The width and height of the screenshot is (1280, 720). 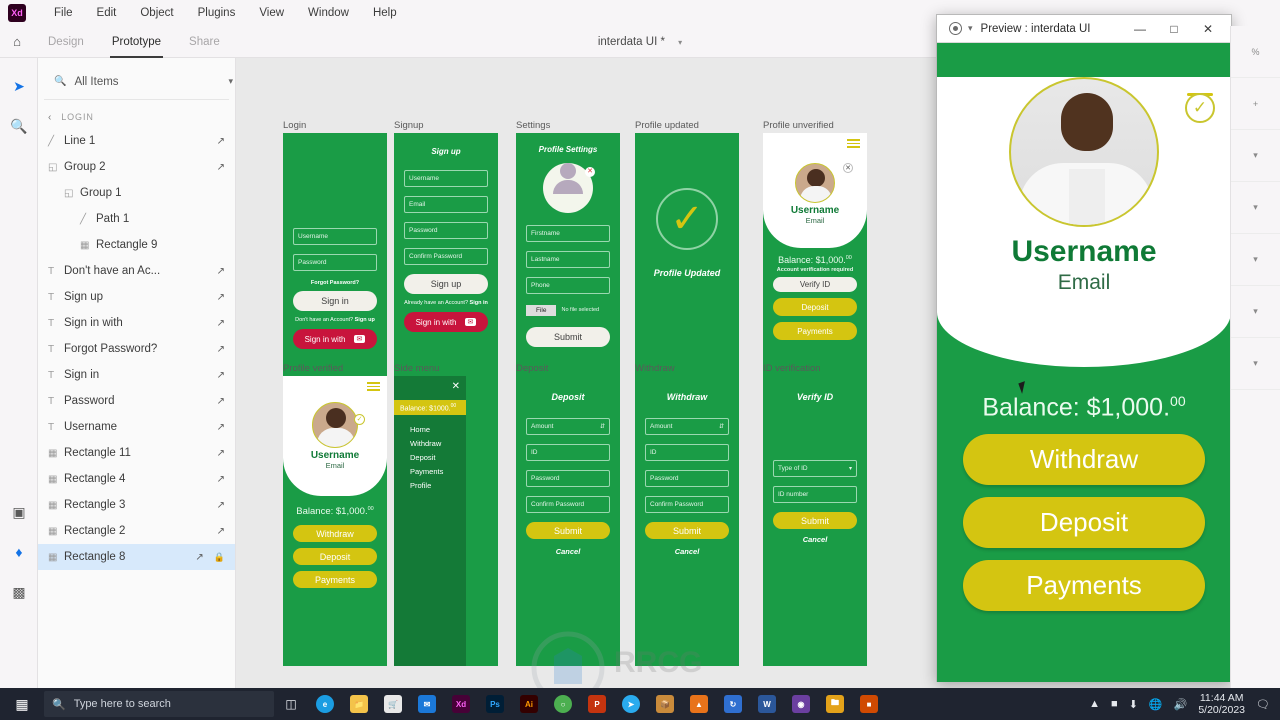 What do you see at coordinates (767, 704) in the screenshot?
I see `word-icon: W` at bounding box center [767, 704].